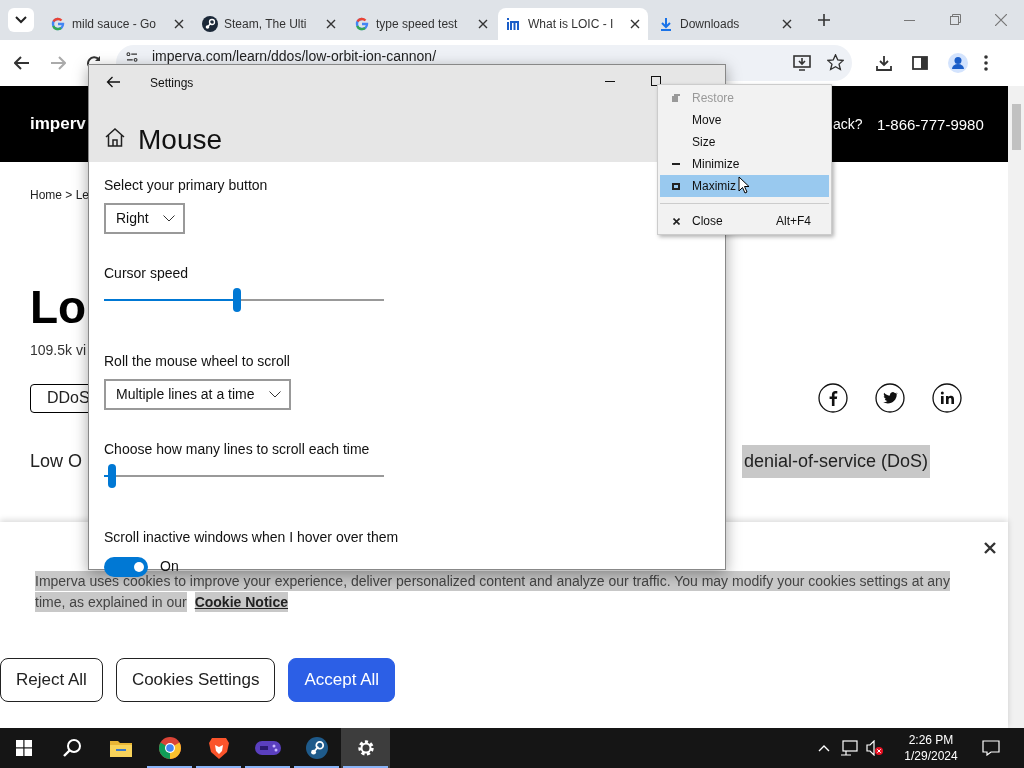 Image resolution: width=1024 pixels, height=768 pixels. Describe the element at coordinates (835, 461) in the screenshot. I see `highlighted-text: denial-of-service (DoS)` at that location.